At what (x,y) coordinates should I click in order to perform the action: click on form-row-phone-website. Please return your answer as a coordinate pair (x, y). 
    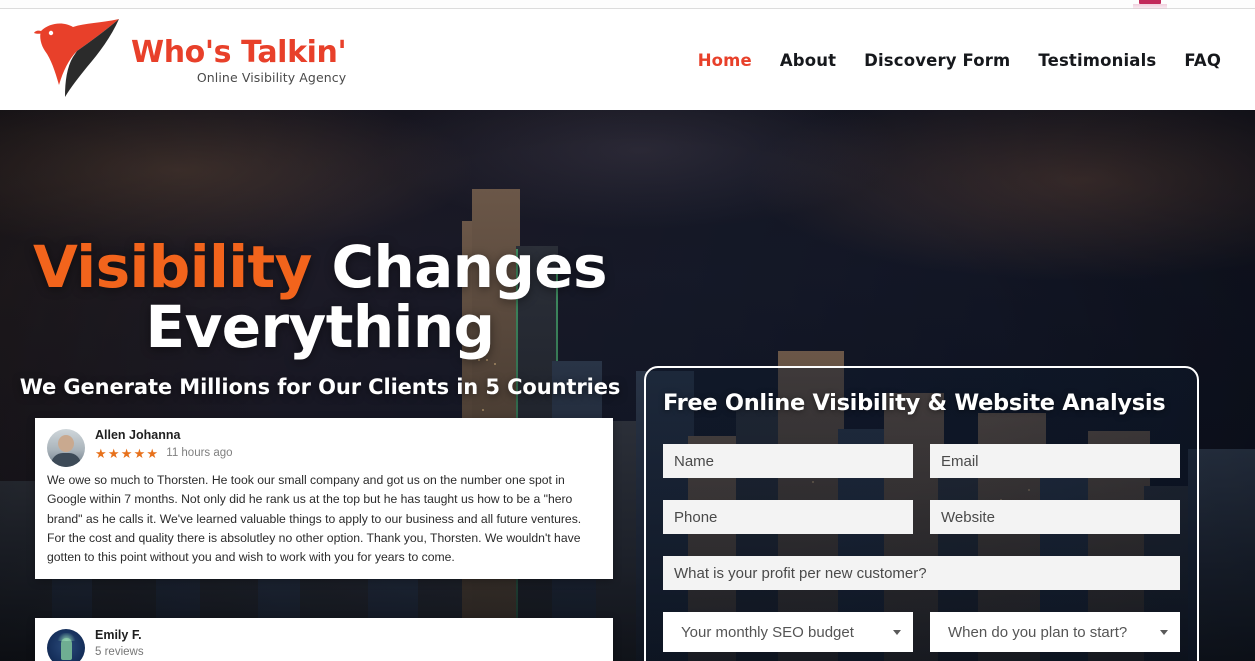
    Looking at the image, I should click on (921, 517).